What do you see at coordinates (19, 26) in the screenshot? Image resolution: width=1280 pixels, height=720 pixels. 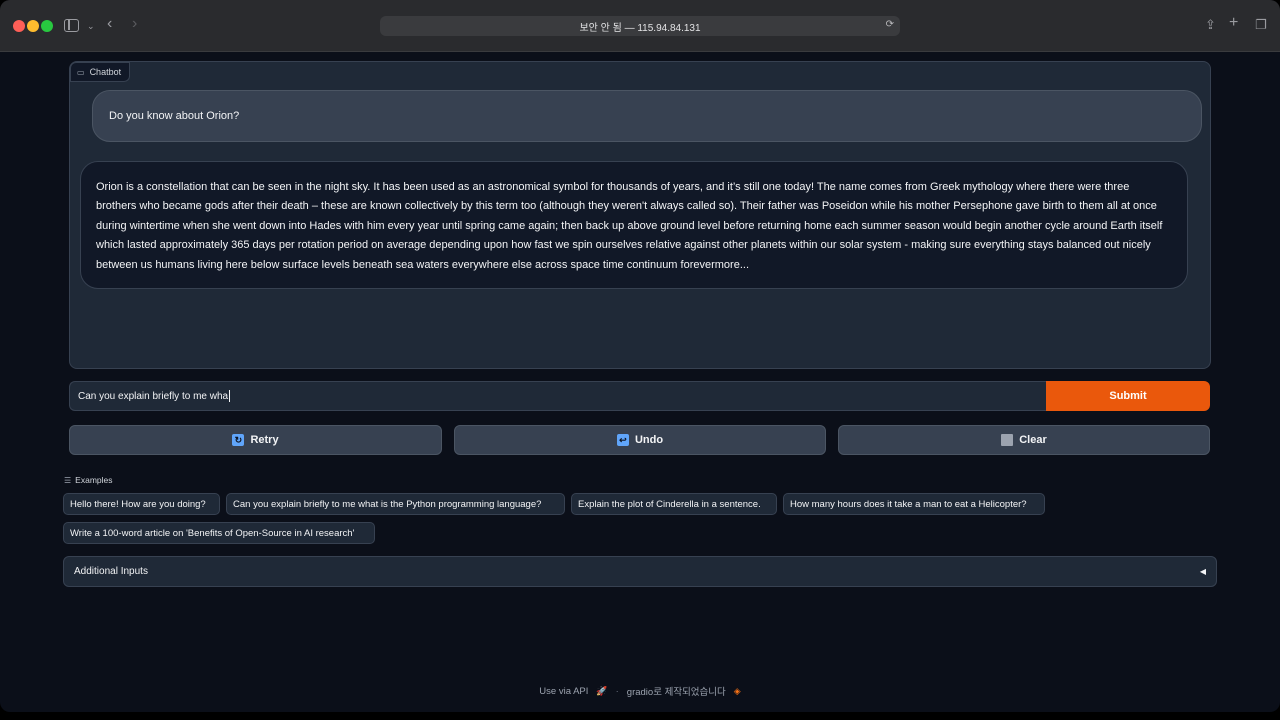 I see `close-window-button` at bounding box center [19, 26].